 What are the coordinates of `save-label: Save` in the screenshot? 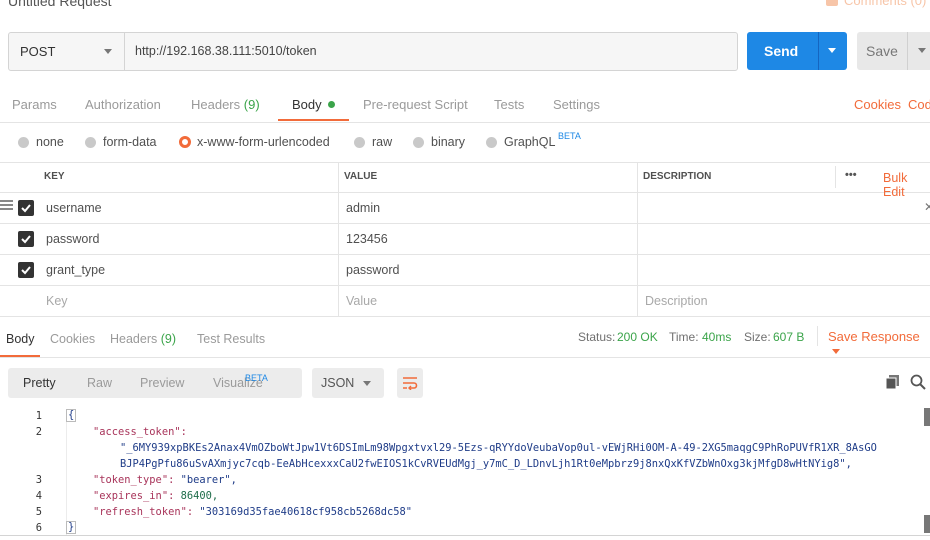 It's located at (882, 51).